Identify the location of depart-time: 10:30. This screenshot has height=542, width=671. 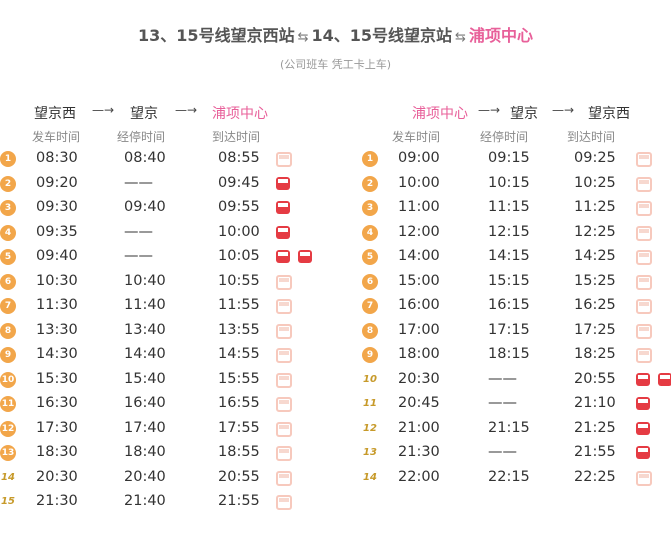
(57, 280).